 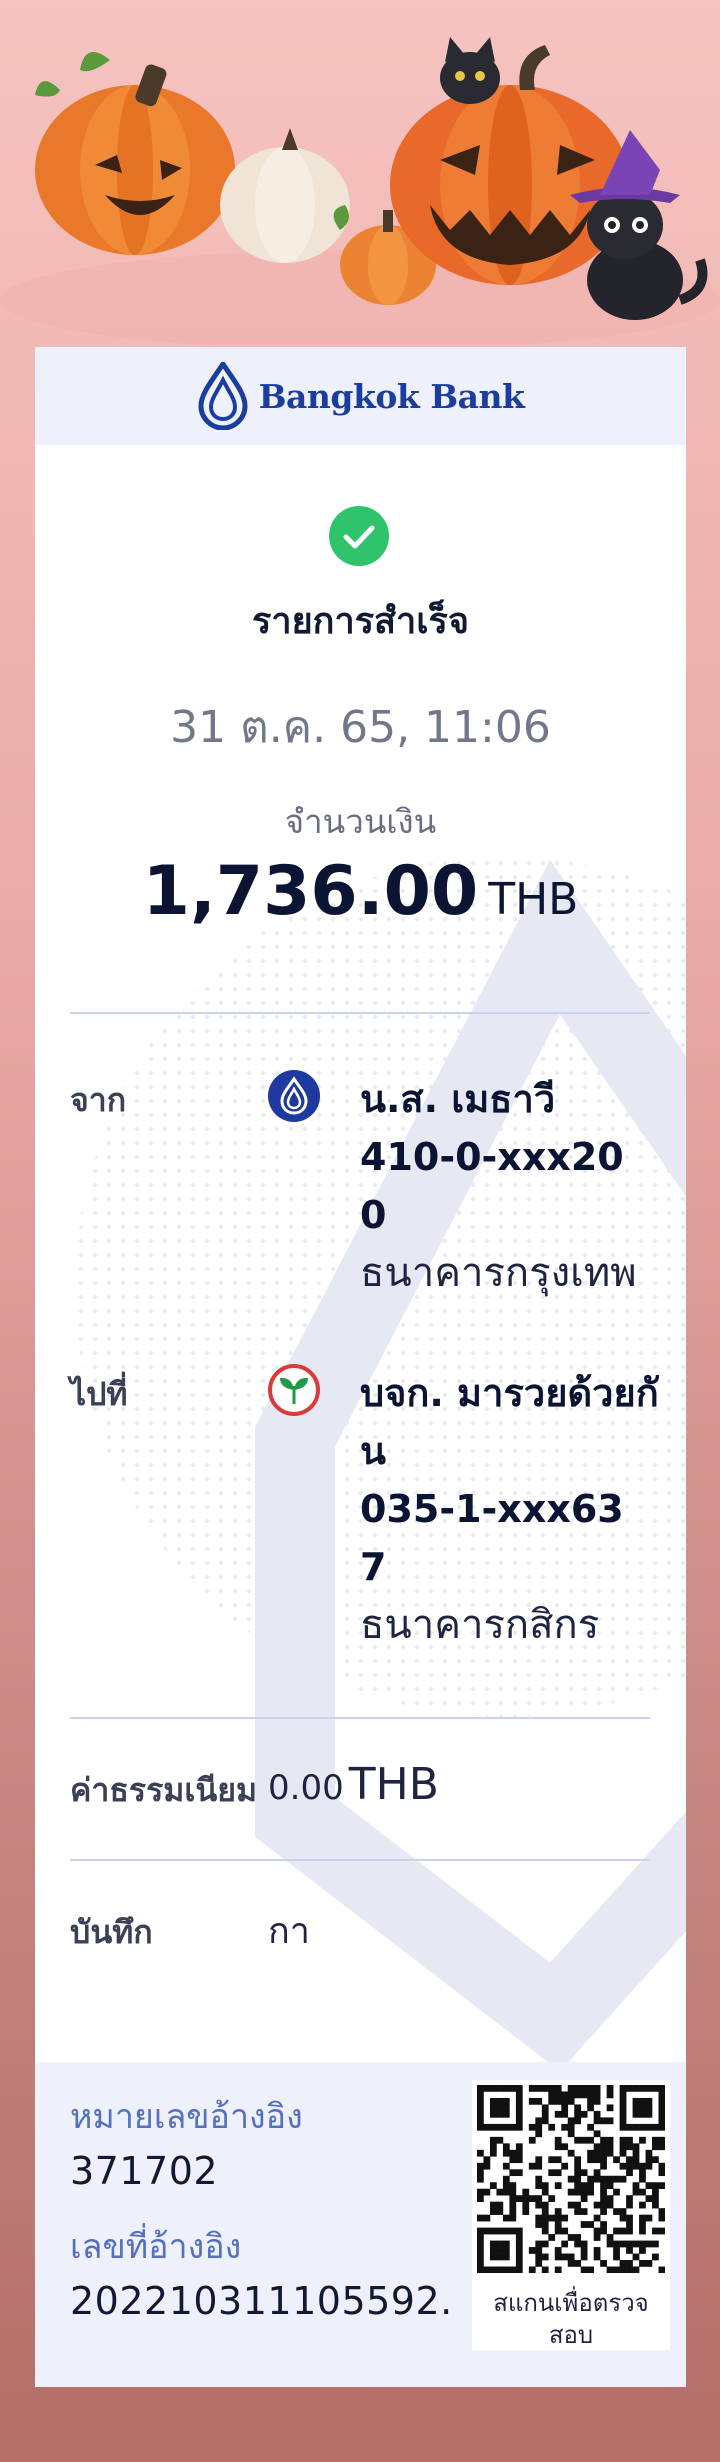 What do you see at coordinates (533, 899) in the screenshot?
I see `amount-currency: THB` at bounding box center [533, 899].